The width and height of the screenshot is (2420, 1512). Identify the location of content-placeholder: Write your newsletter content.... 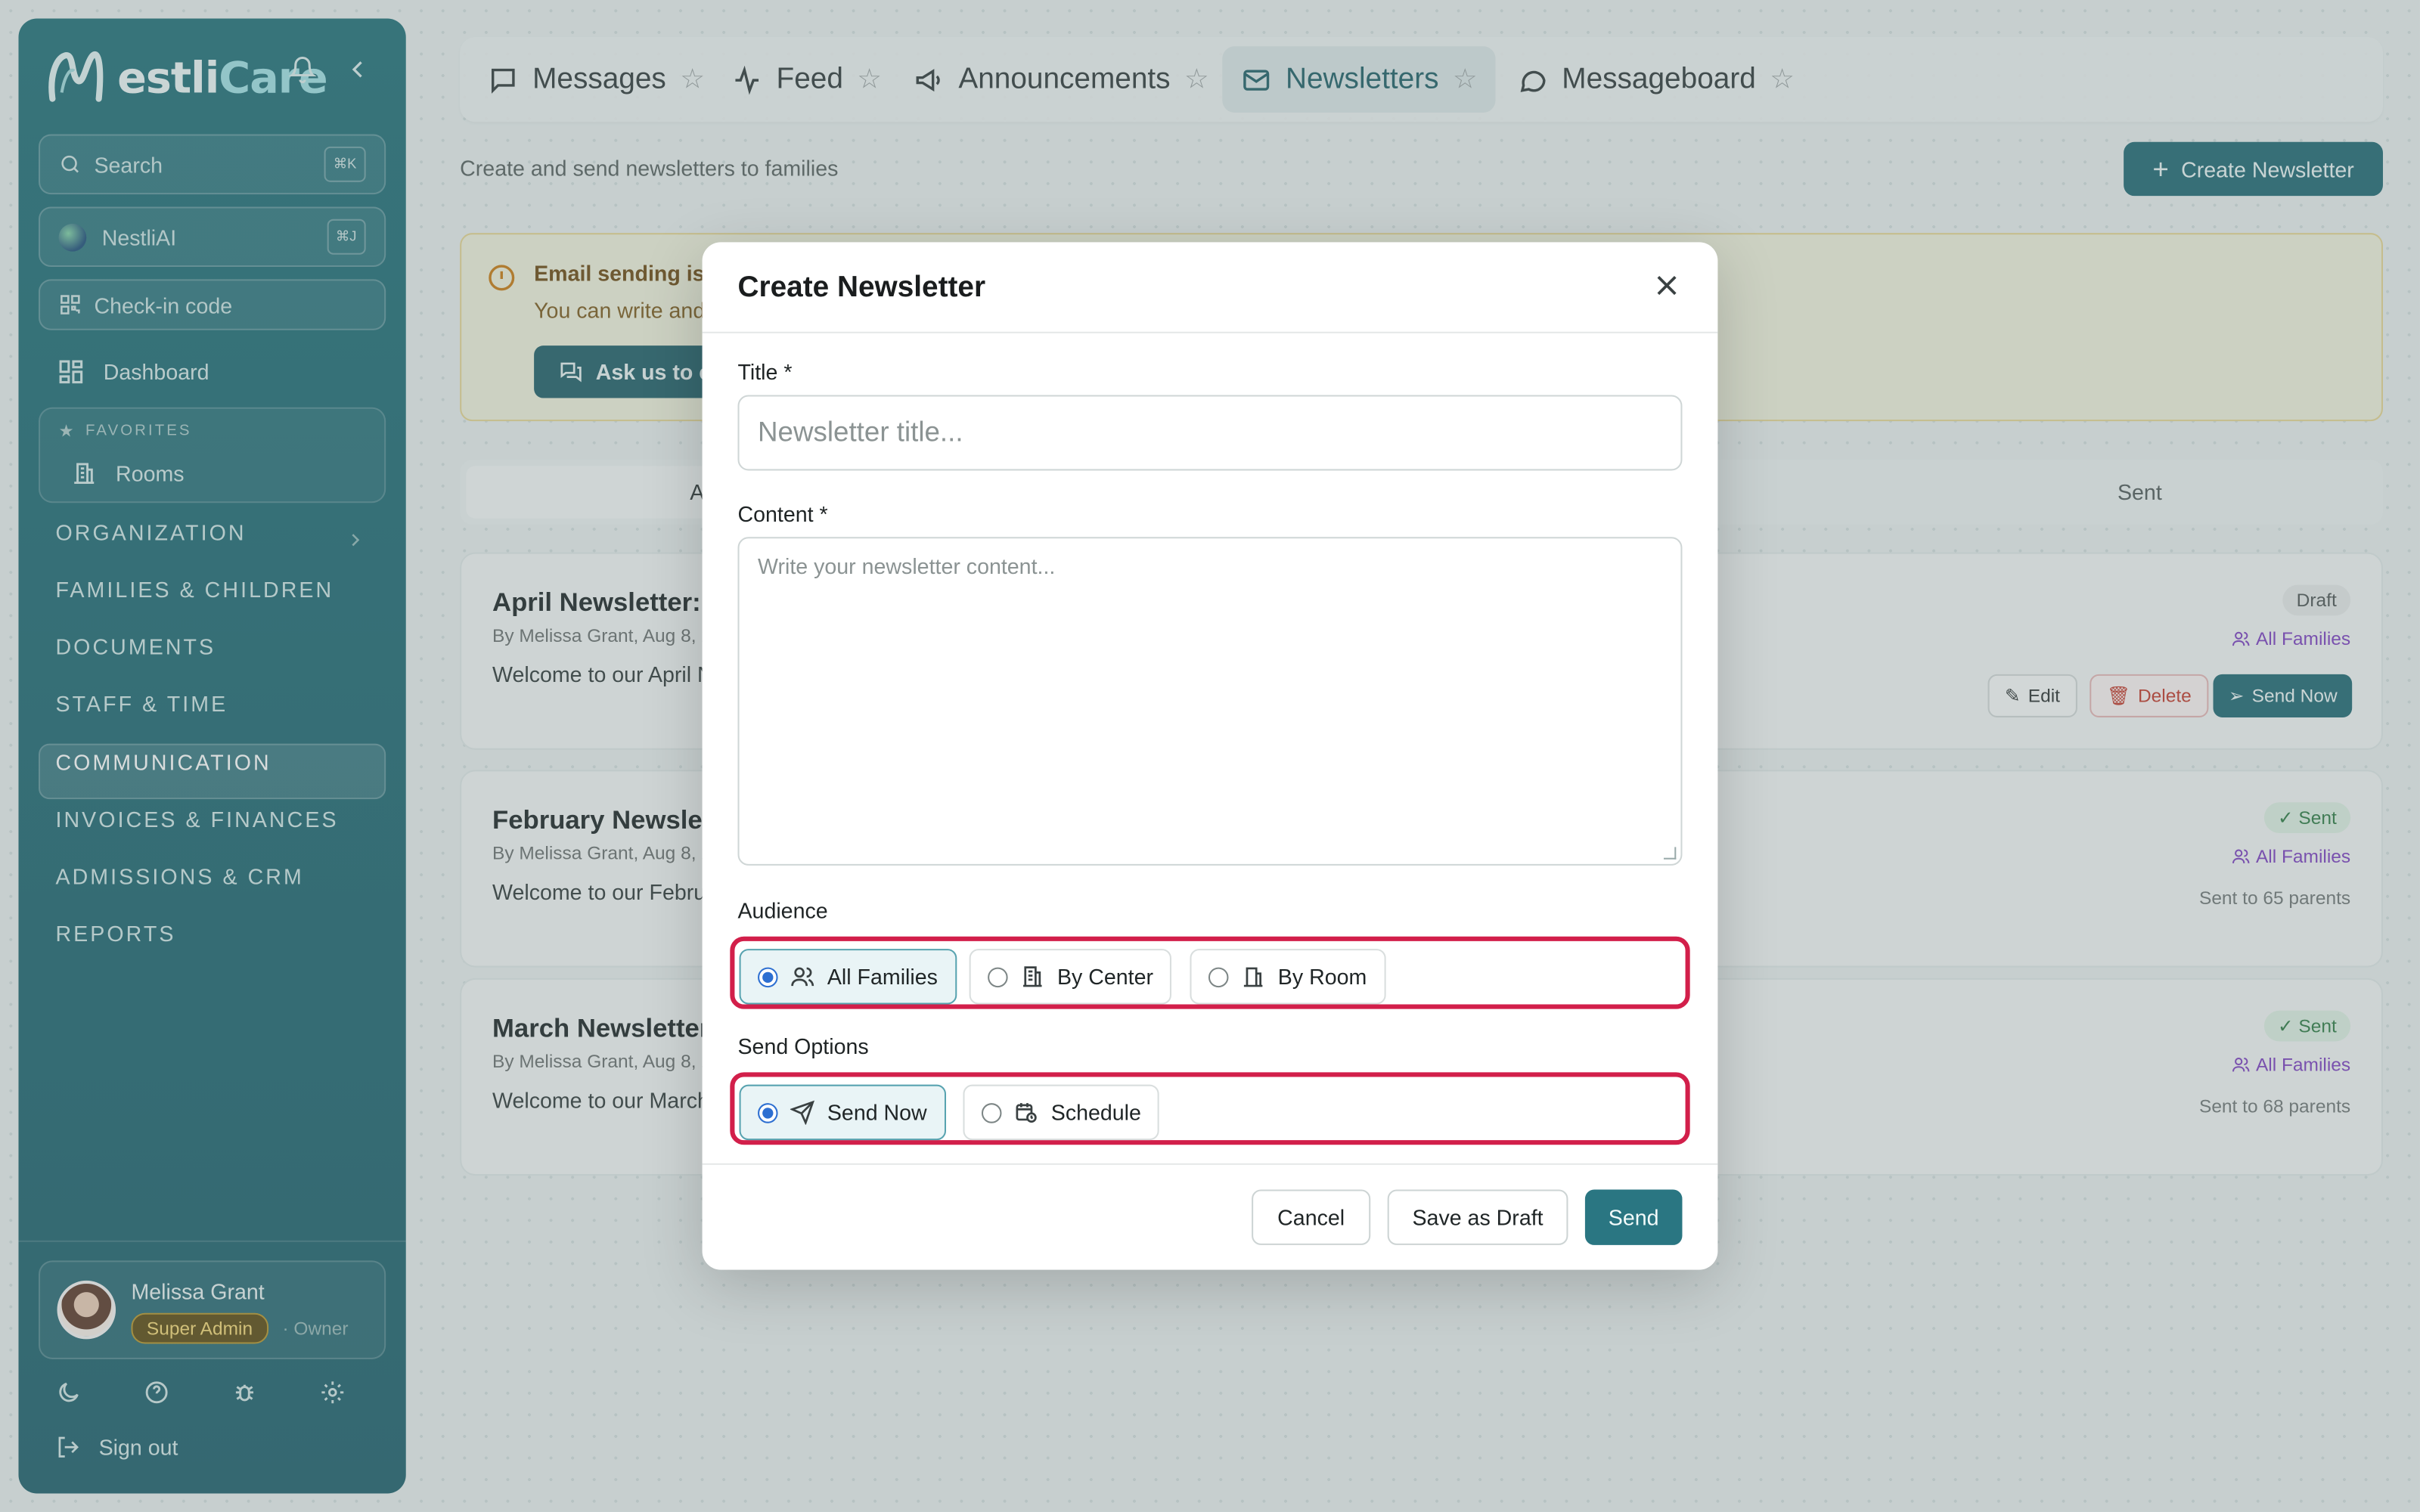
(907, 566).